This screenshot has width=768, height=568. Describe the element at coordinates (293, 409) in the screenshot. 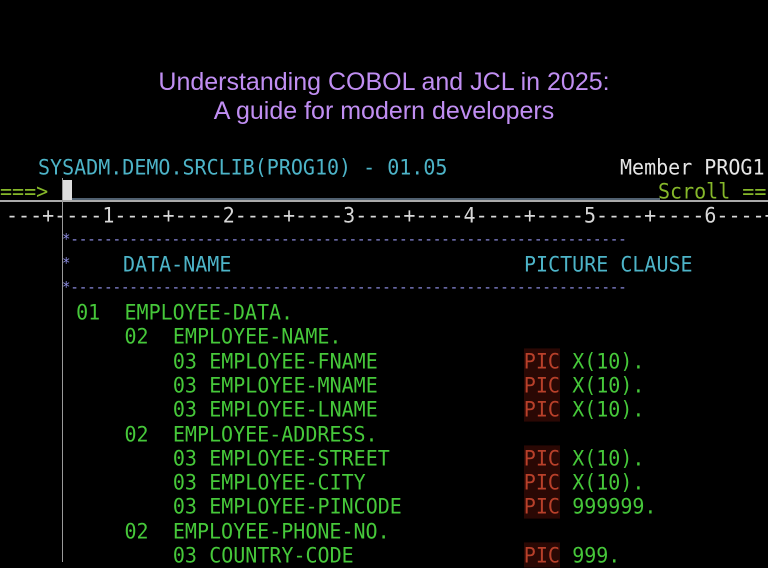

I see `data-item-name: EMPLOYEE-LNAME` at that location.